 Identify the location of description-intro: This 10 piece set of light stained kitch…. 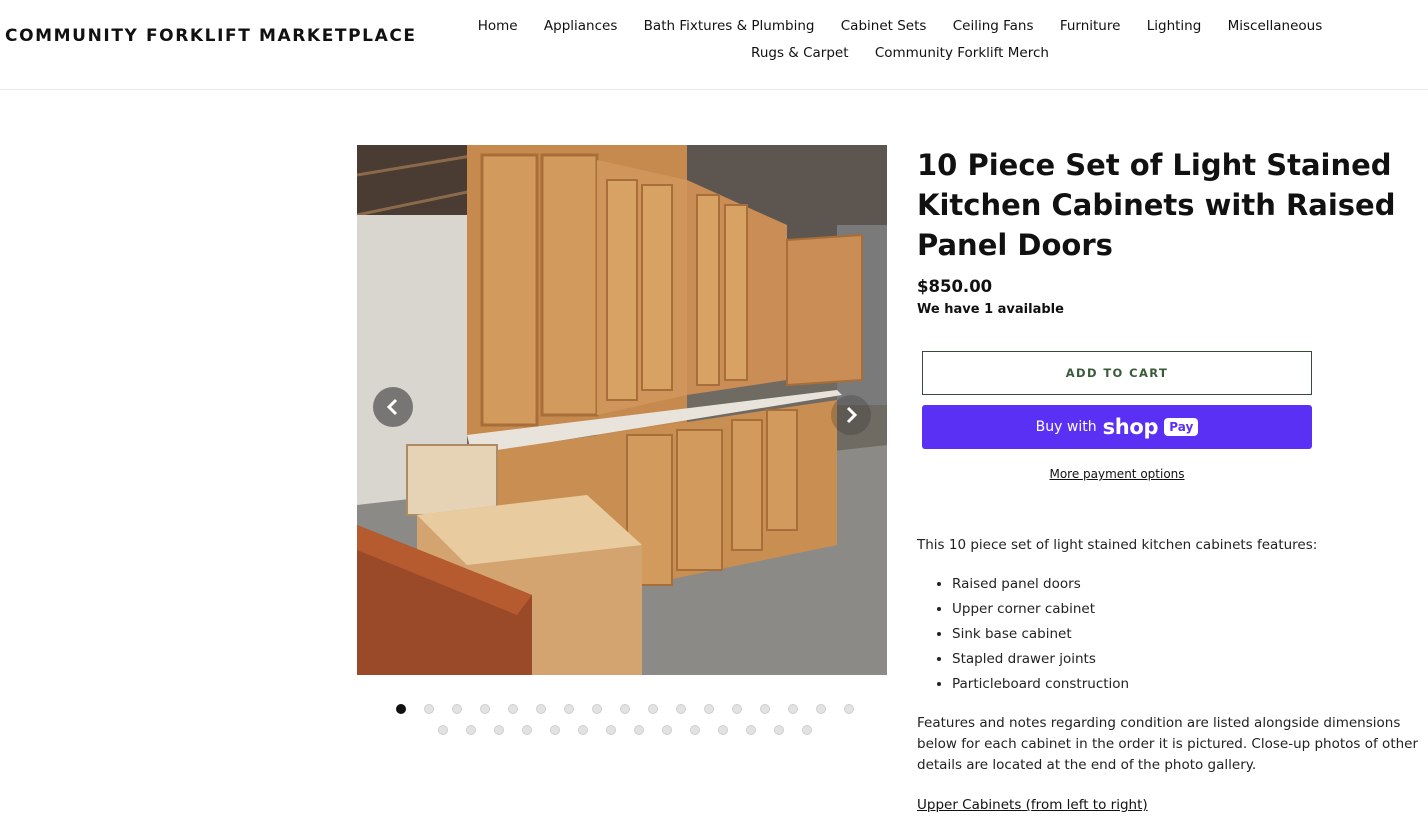
(1117, 545).